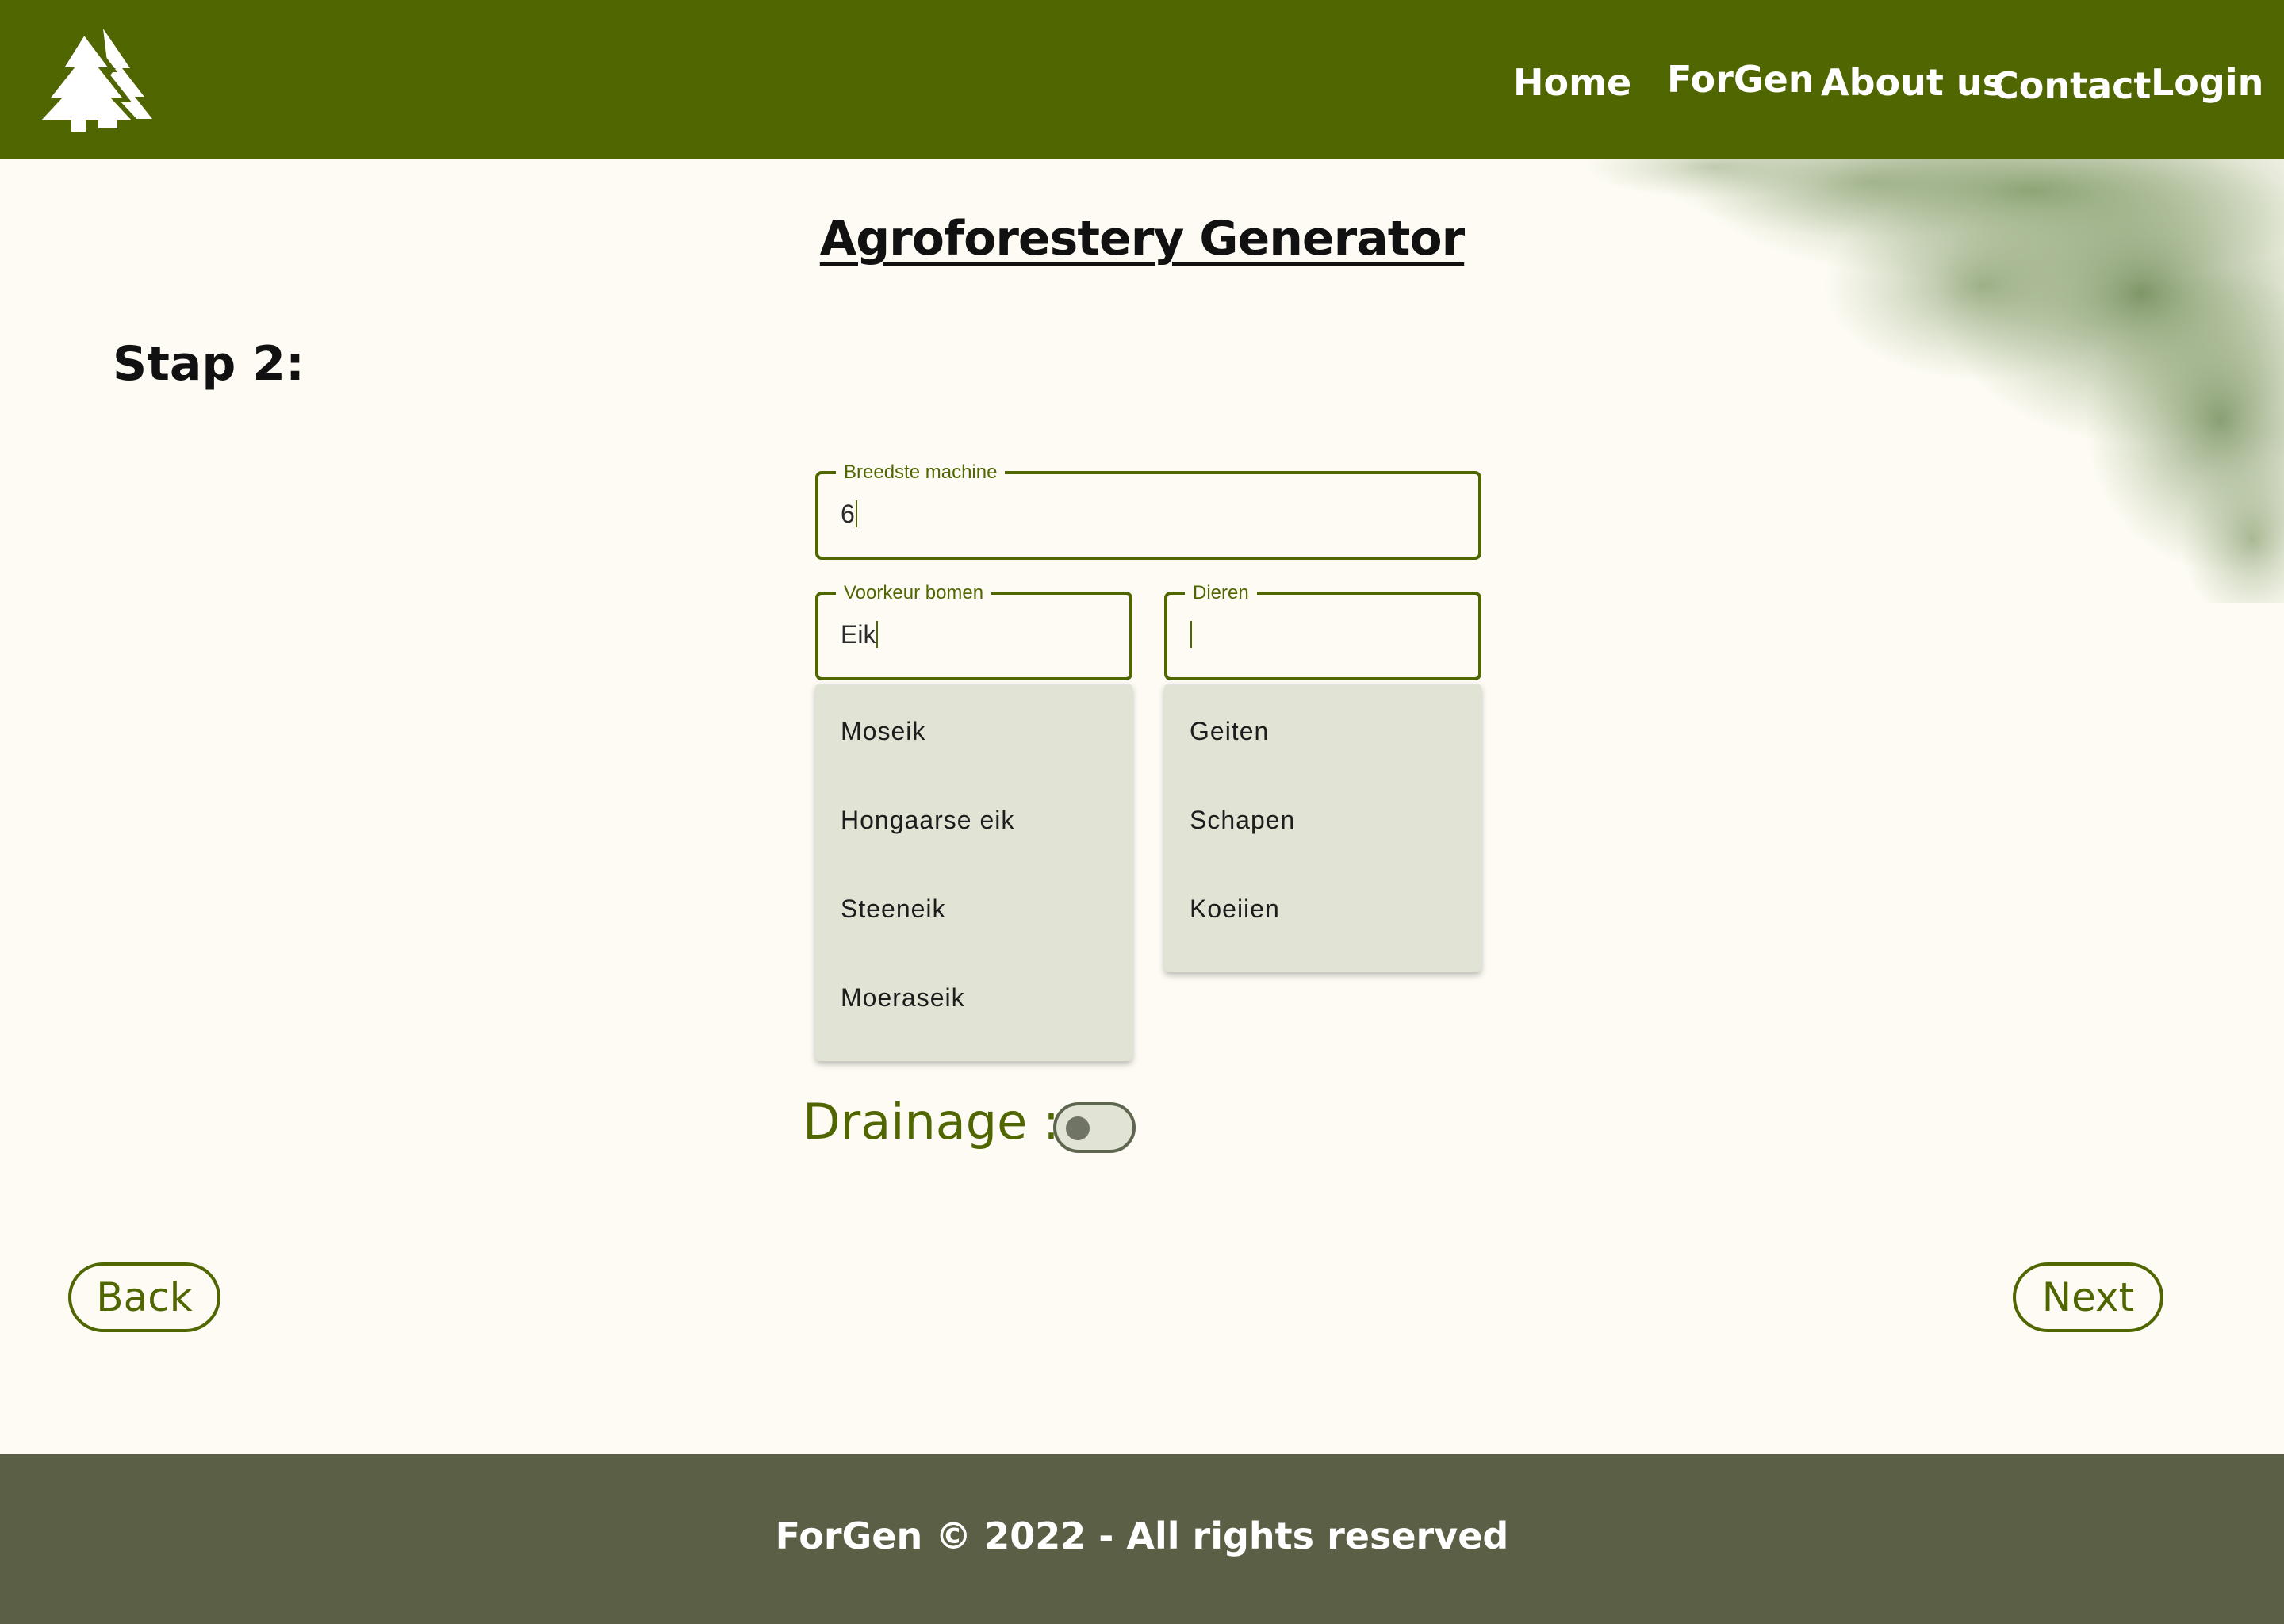  What do you see at coordinates (1142, 1536) in the screenshot?
I see `footer-copyright: ForGen © 2022 - All rights reserved` at bounding box center [1142, 1536].